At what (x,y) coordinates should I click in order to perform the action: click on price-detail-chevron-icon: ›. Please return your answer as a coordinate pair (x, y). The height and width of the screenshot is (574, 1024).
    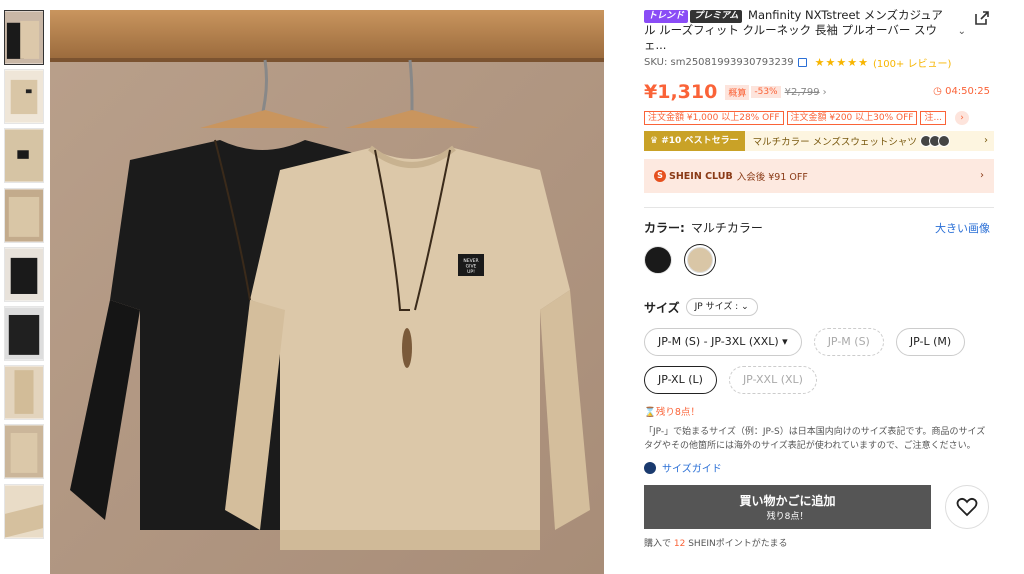
    Looking at the image, I should click on (825, 92).